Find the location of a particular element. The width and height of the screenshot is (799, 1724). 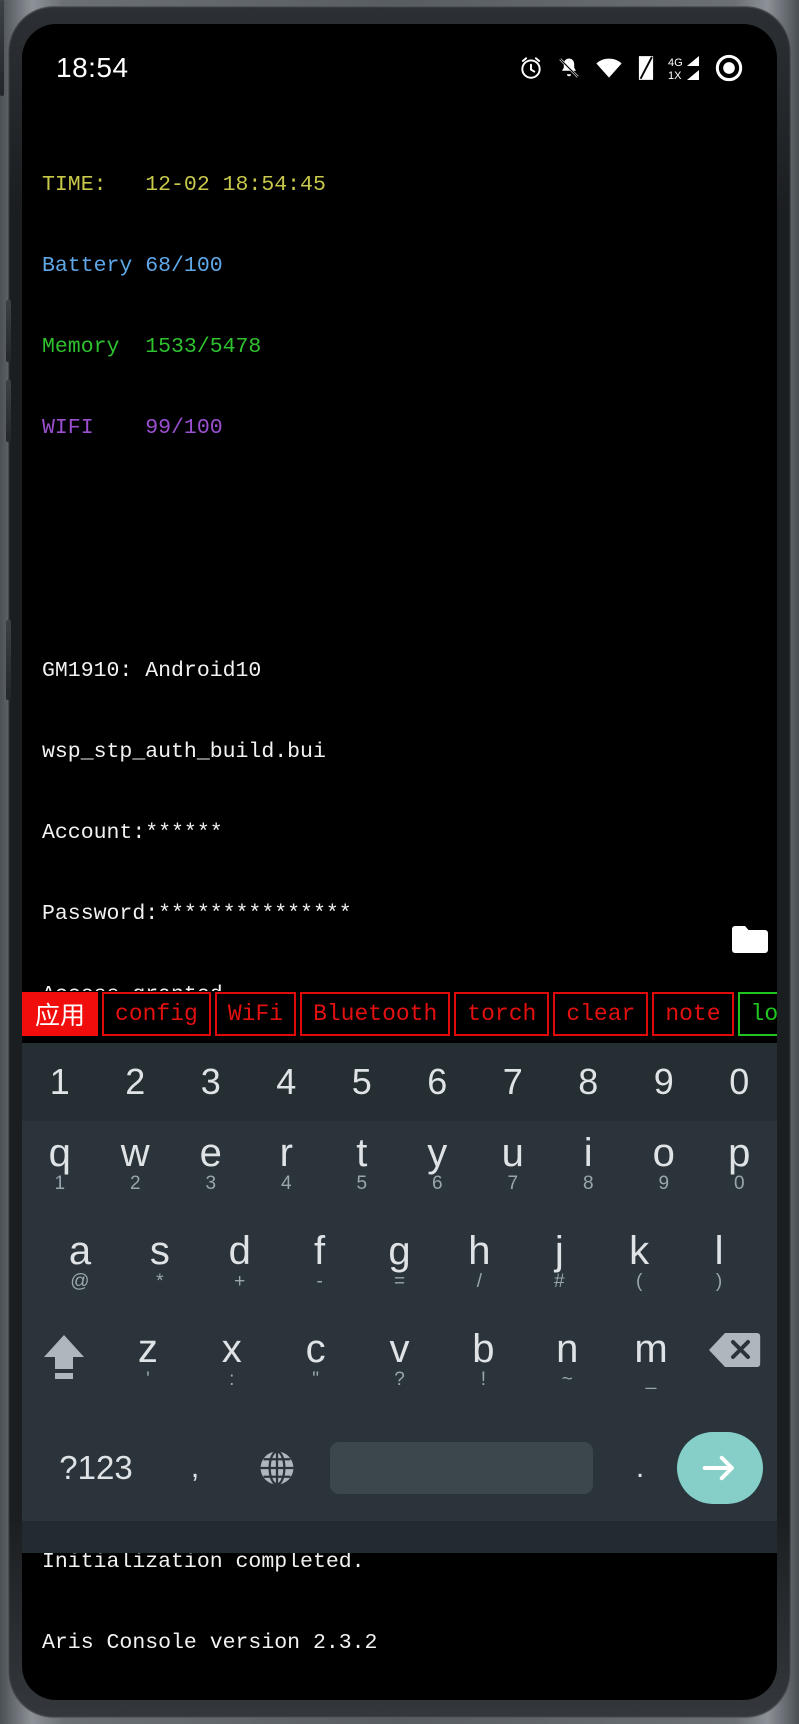

mobile-signal-4g-1x-icon: 4G 1X is located at coordinates (683, 69).